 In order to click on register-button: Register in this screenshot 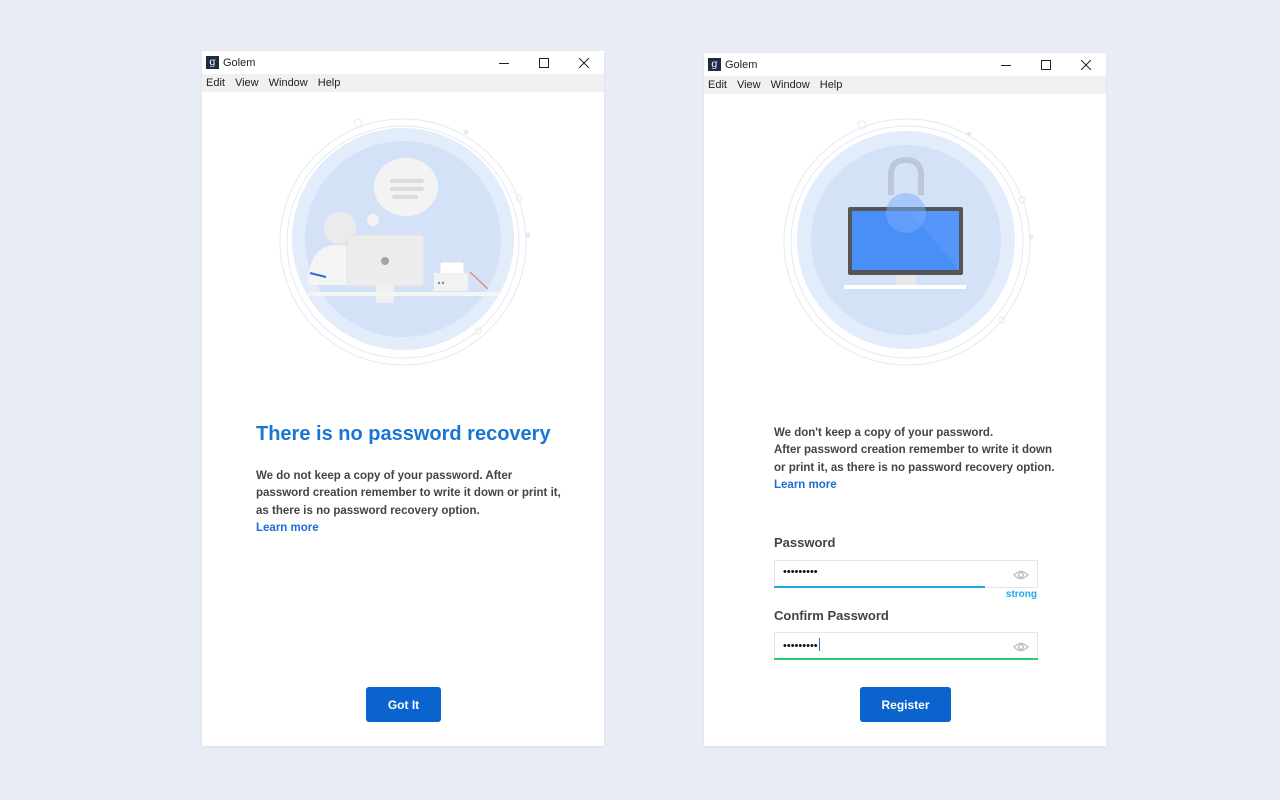, I will do `click(905, 704)`.